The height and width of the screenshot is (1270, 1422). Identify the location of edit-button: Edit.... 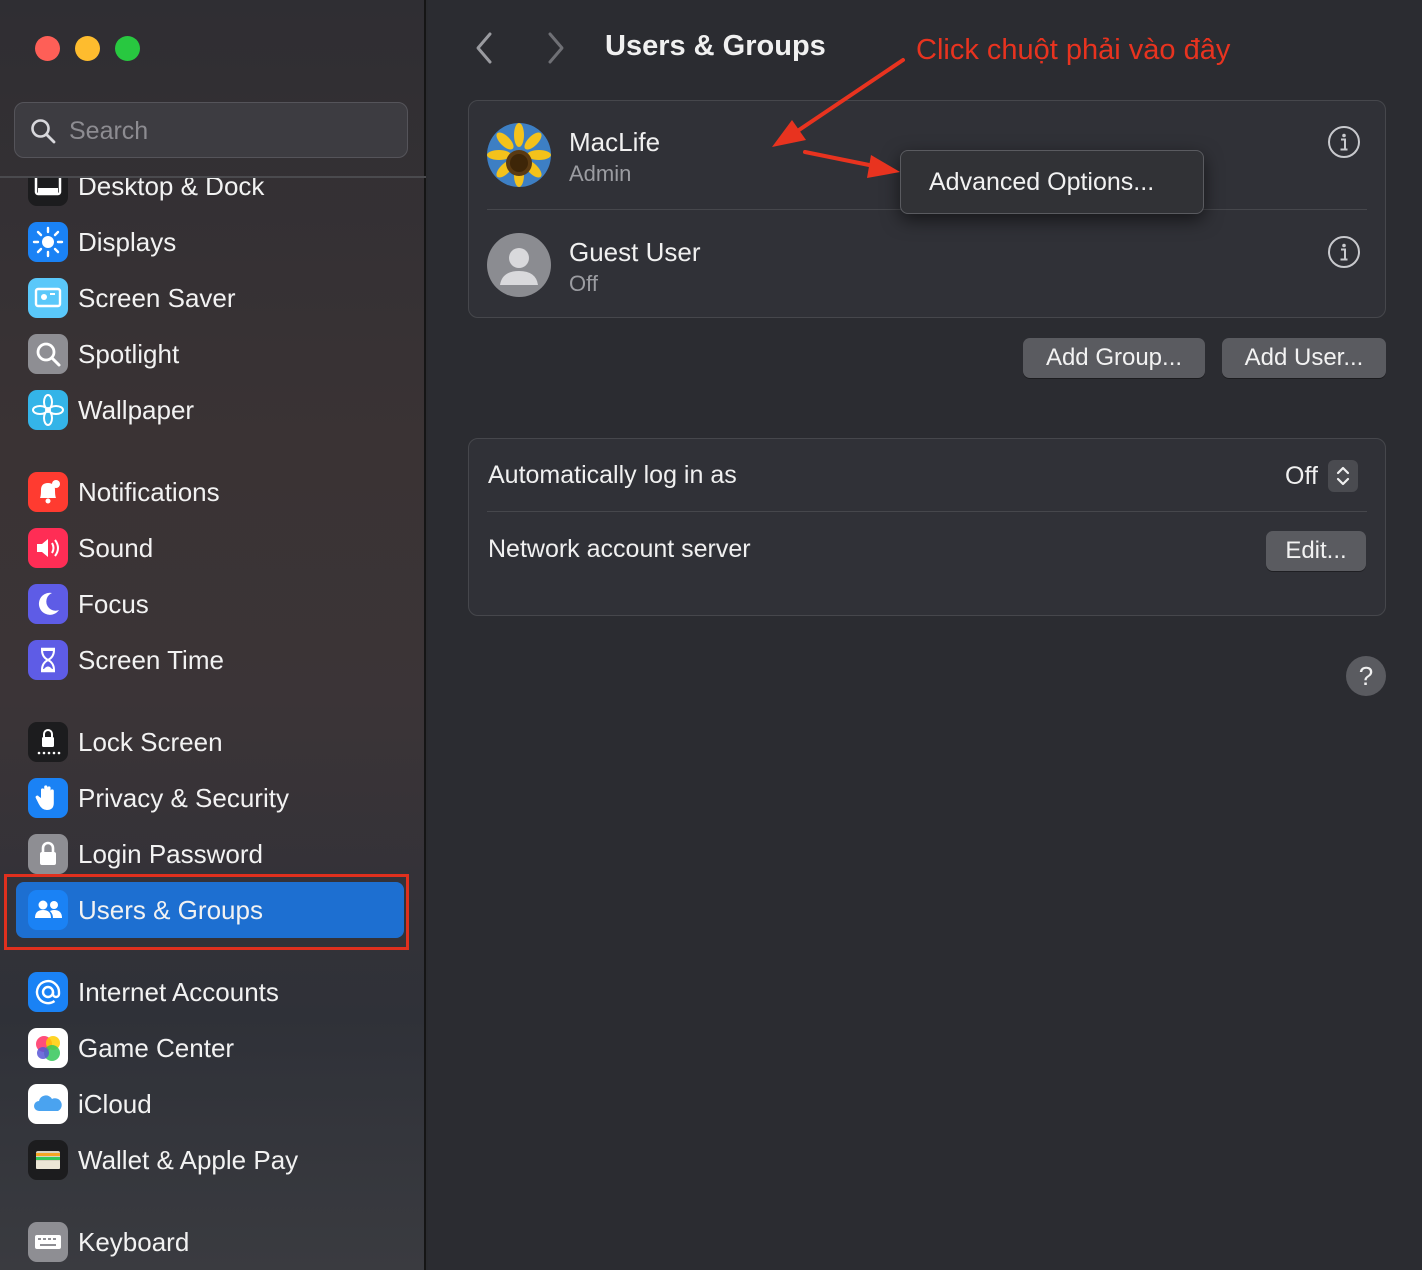
(1316, 551).